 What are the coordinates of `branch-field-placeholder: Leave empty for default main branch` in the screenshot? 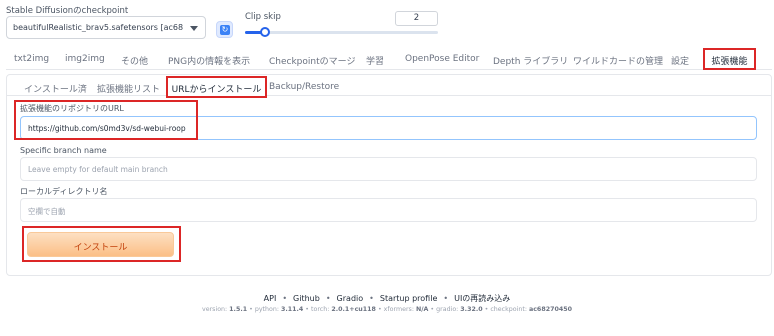 It's located at (98, 169).